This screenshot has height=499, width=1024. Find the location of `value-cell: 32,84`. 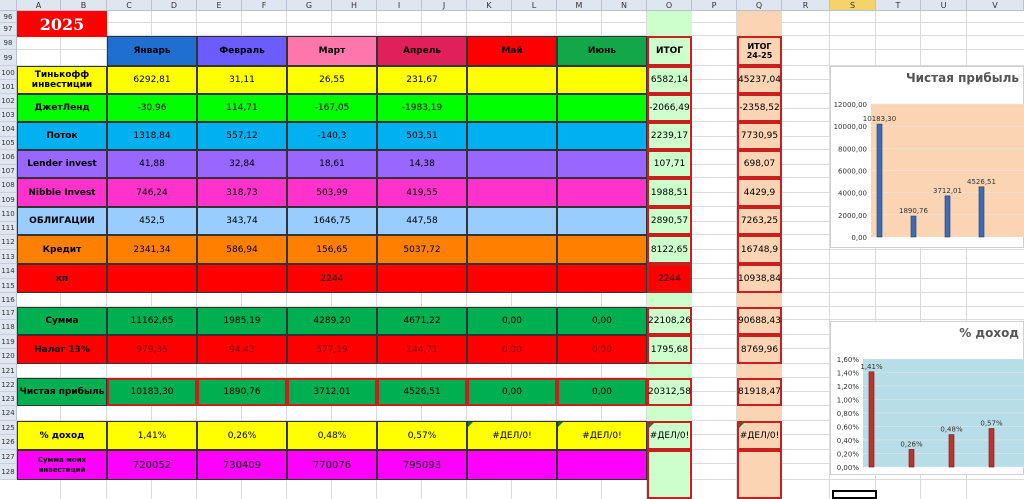

value-cell: 32,84 is located at coordinates (242, 164).